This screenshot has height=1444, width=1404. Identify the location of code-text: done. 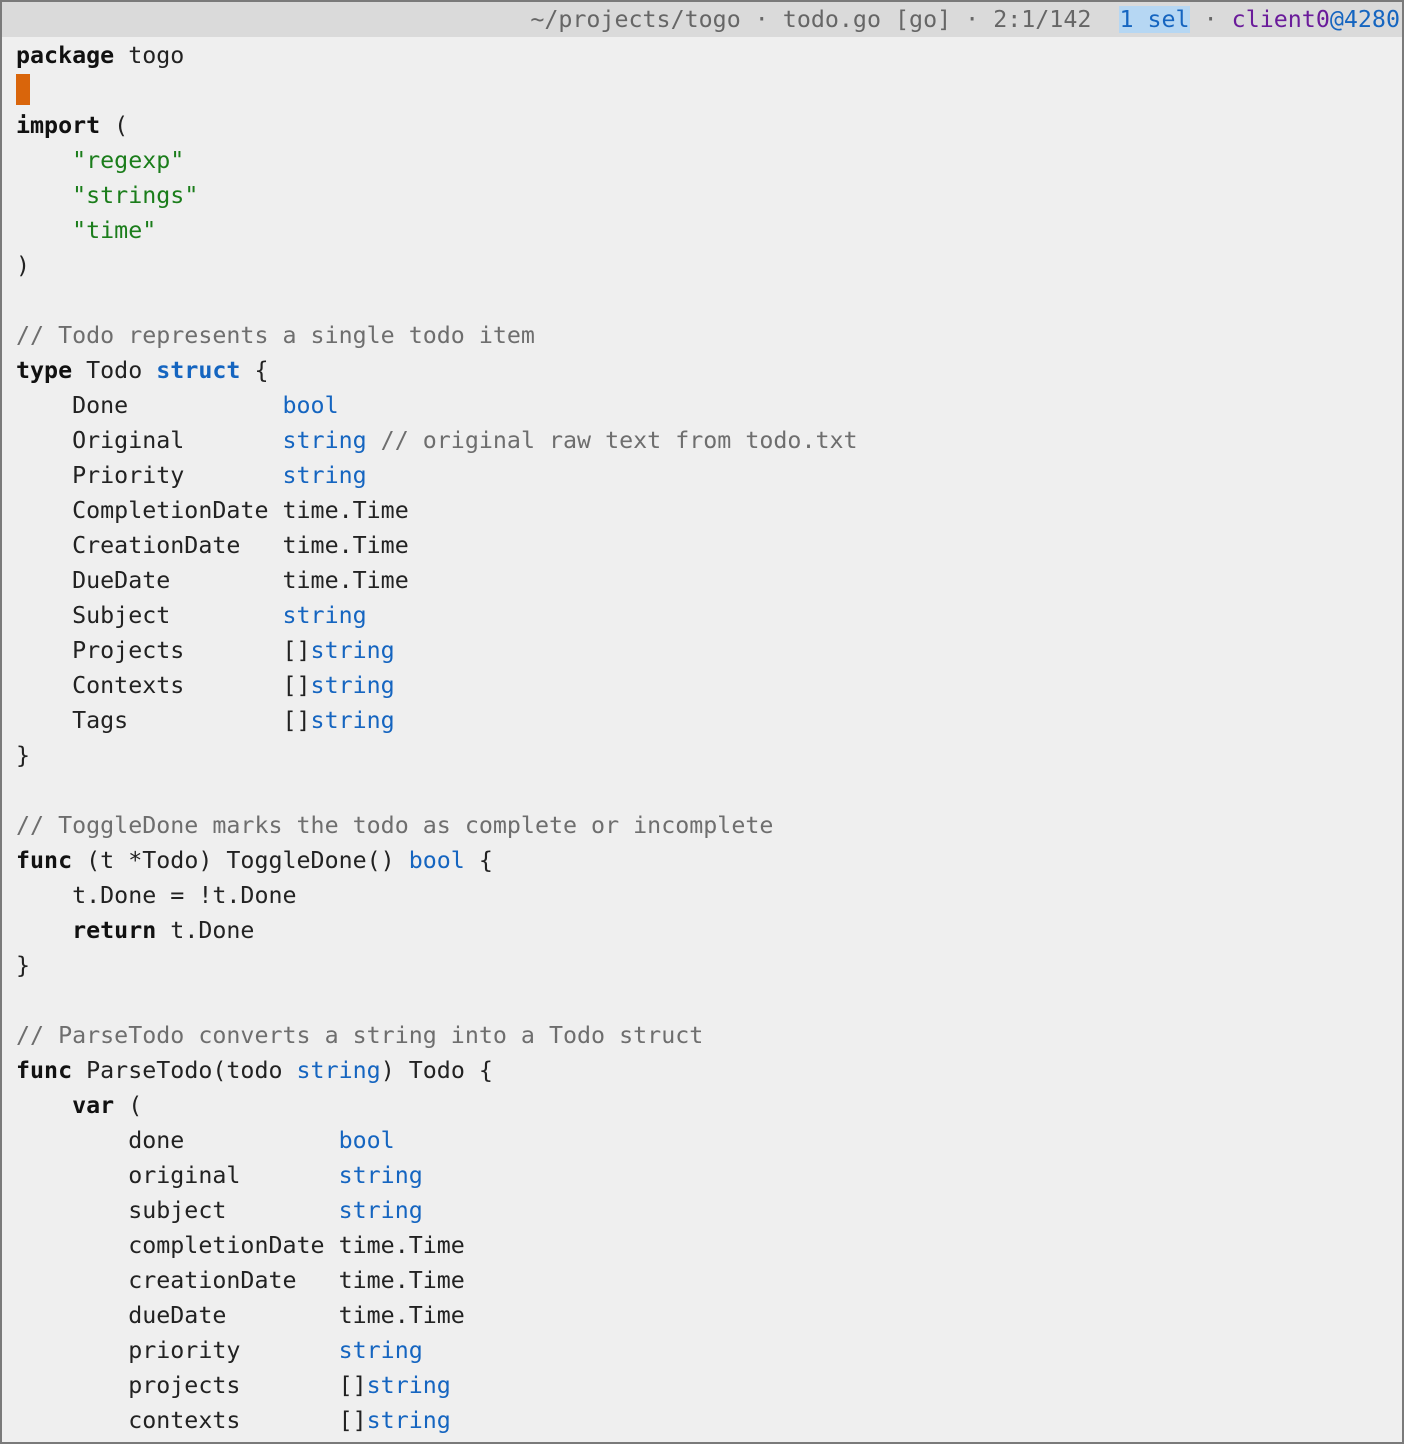
(177, 1140).